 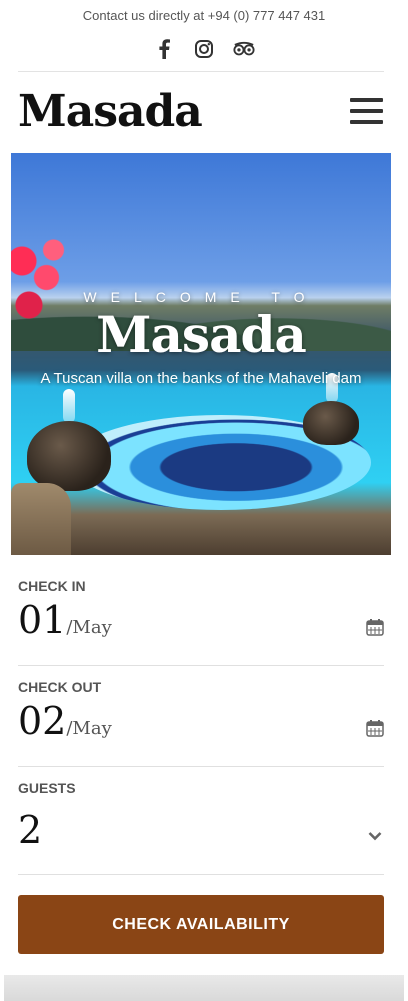 What do you see at coordinates (201, 71) in the screenshot?
I see `header-divider` at bounding box center [201, 71].